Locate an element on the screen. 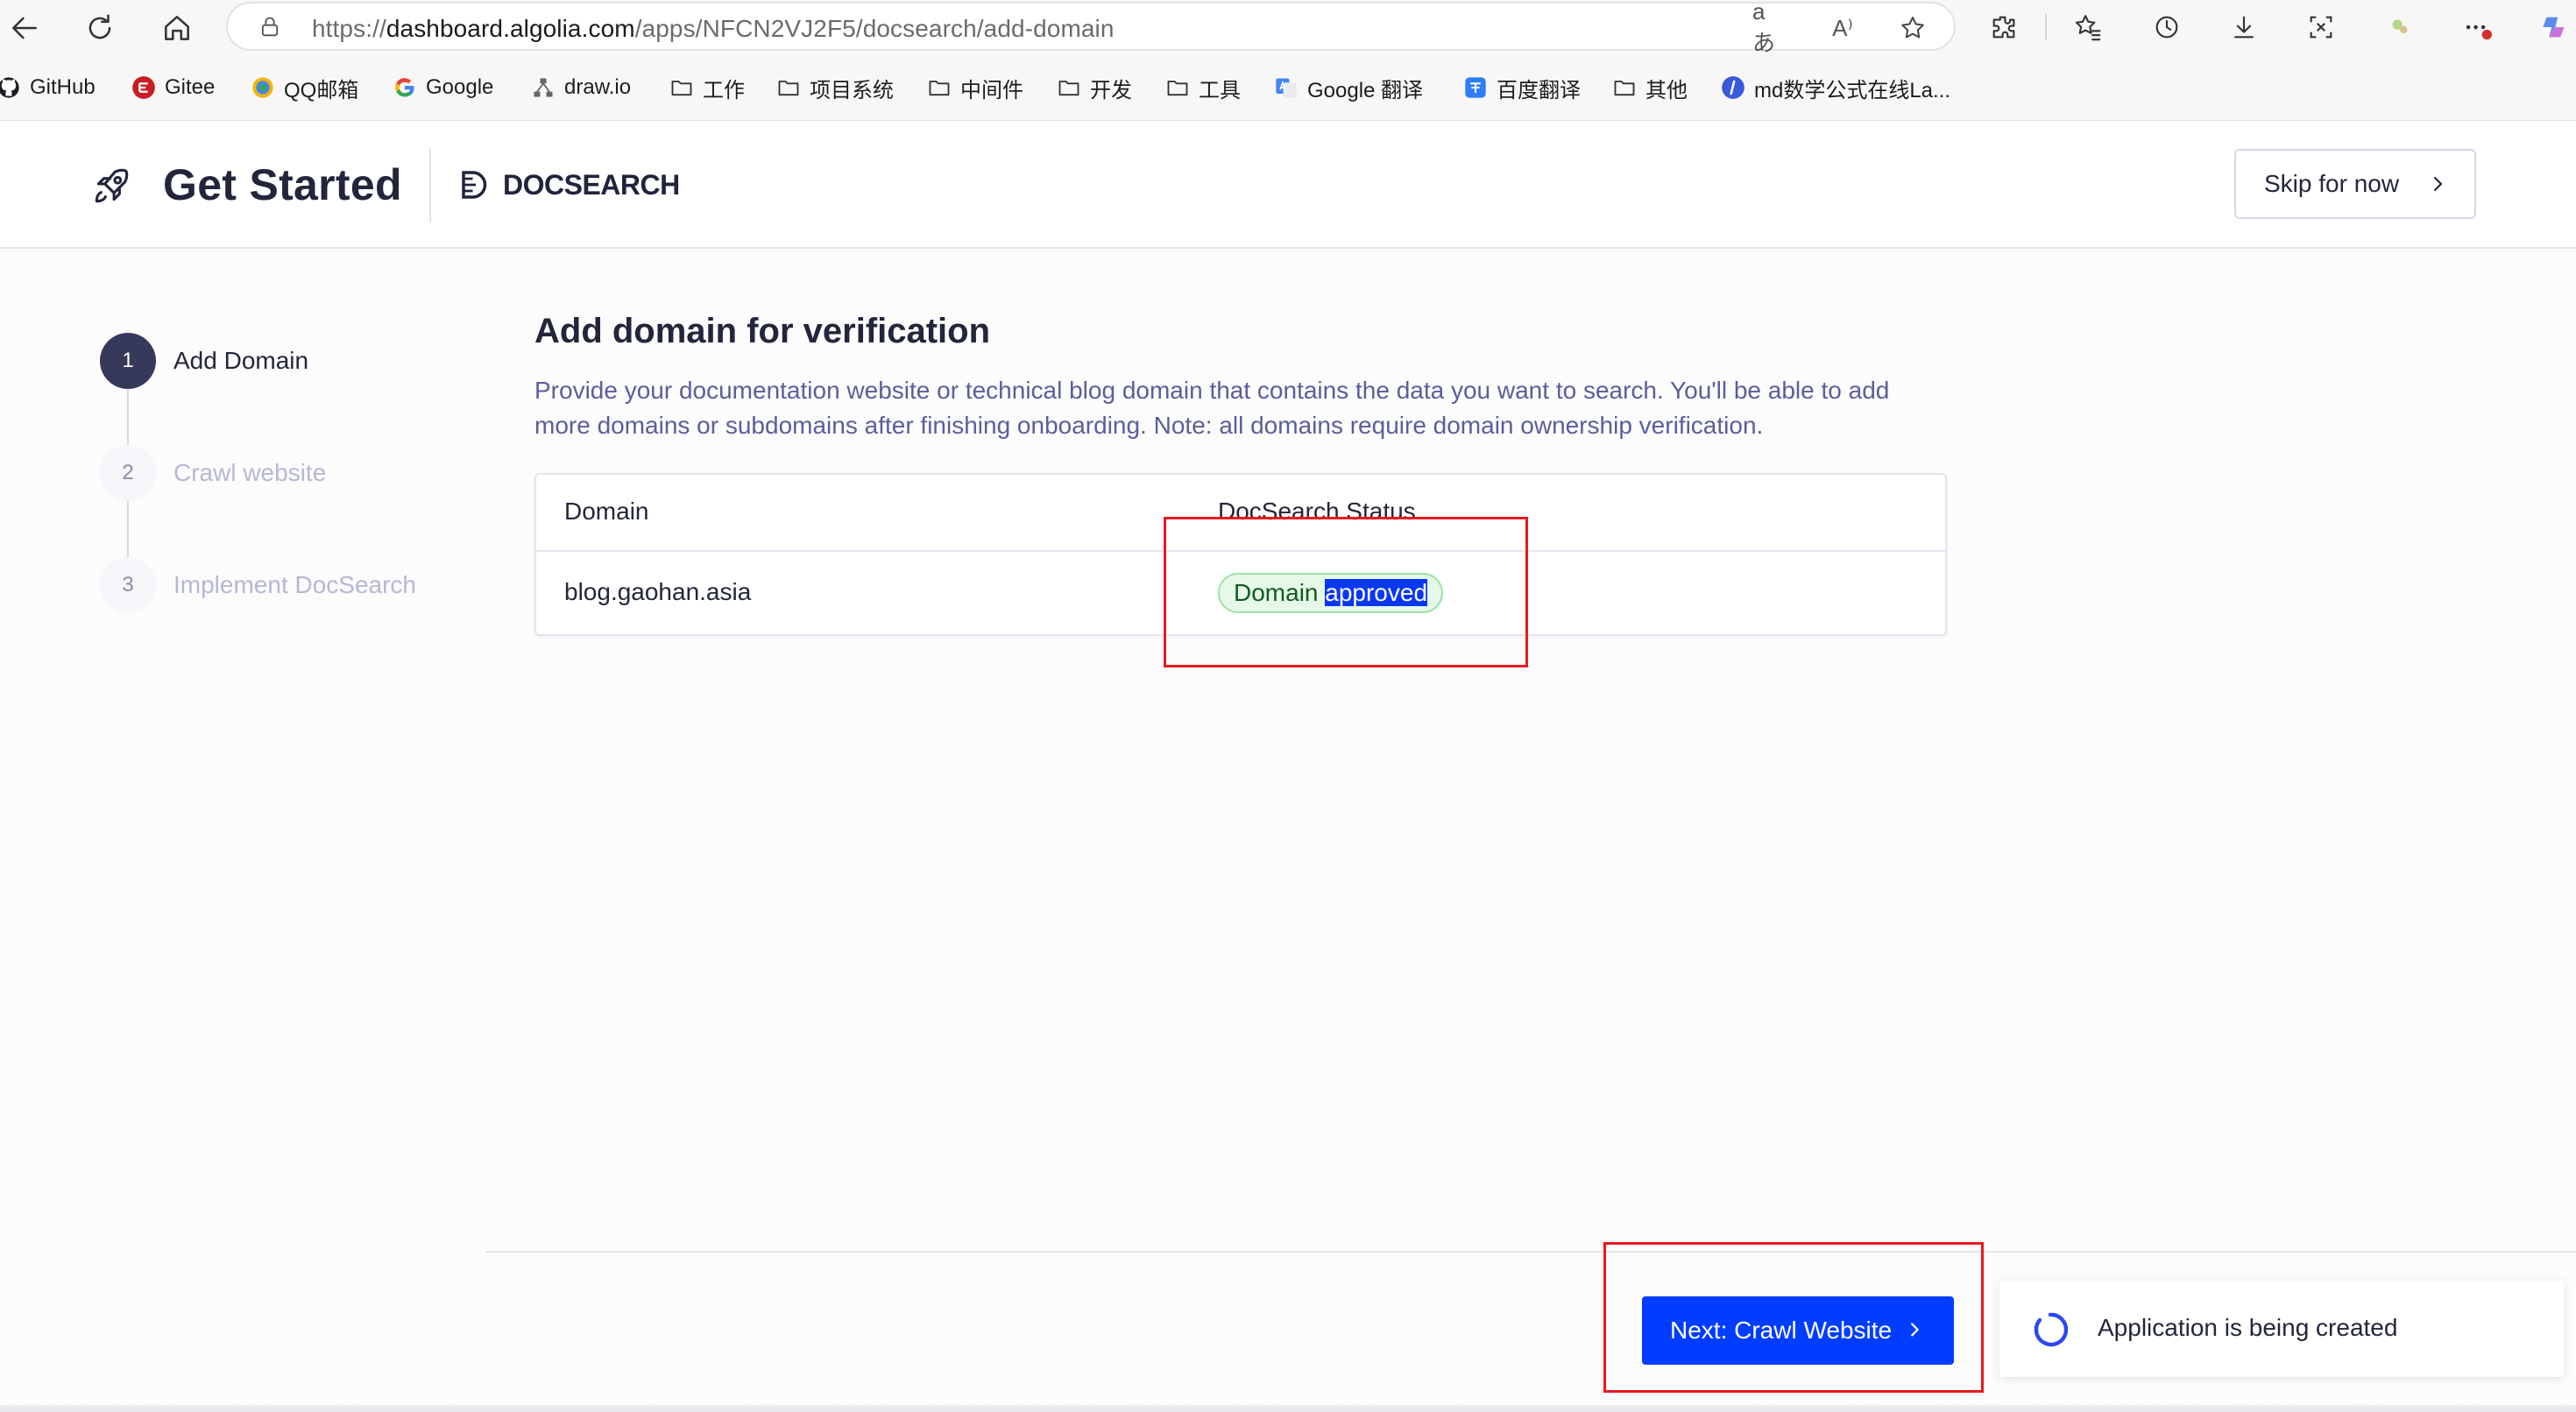 The height and width of the screenshot is (1412, 2576). md-math-icon is located at coordinates (1733, 88).